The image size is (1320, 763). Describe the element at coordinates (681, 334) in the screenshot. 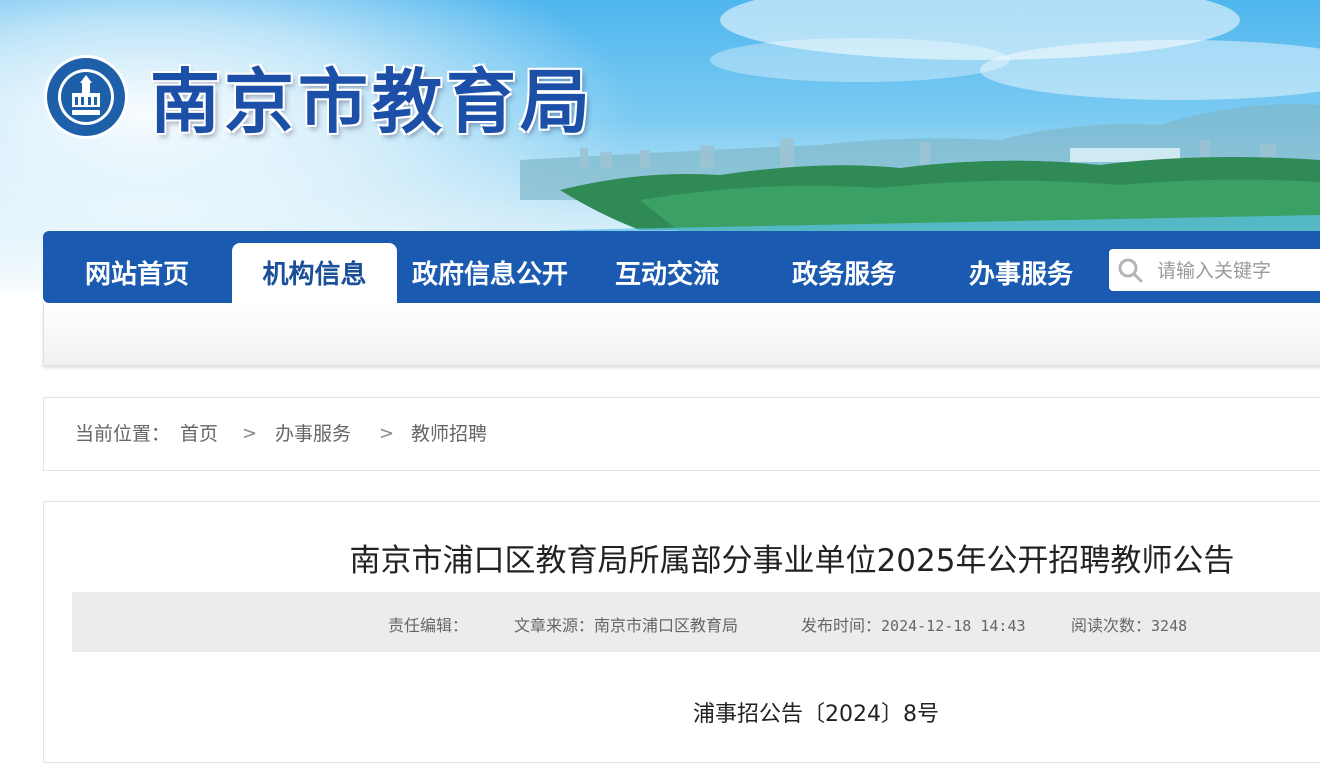

I see `sub-nav-bar` at that location.